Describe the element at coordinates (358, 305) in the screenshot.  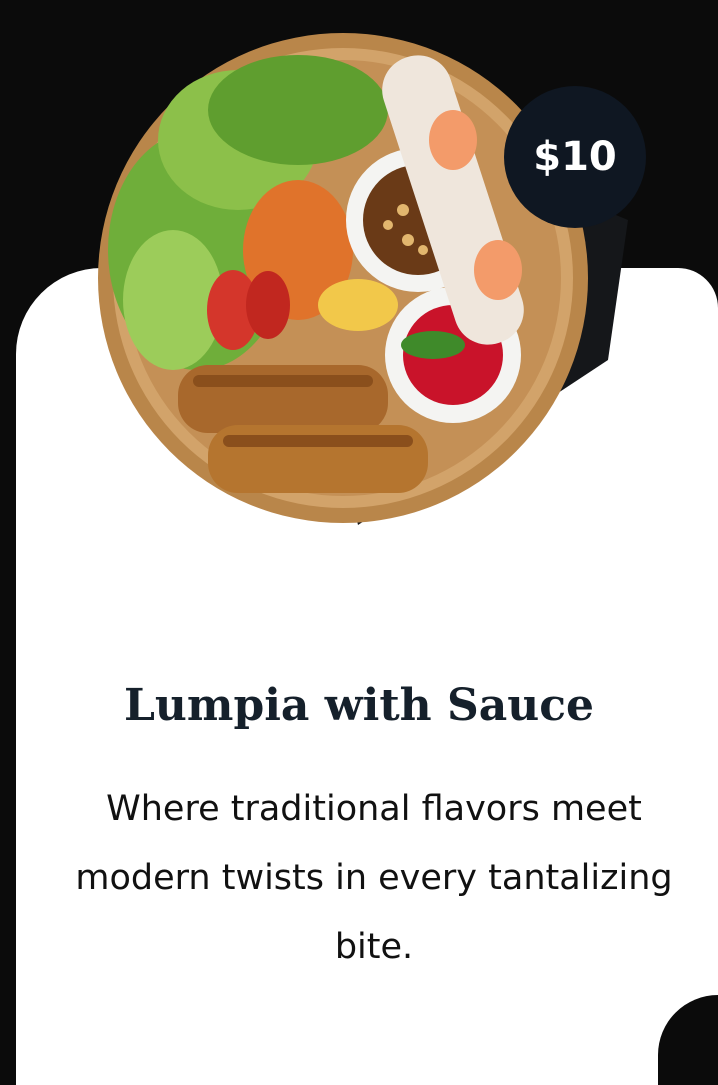
I see `lemon` at that location.